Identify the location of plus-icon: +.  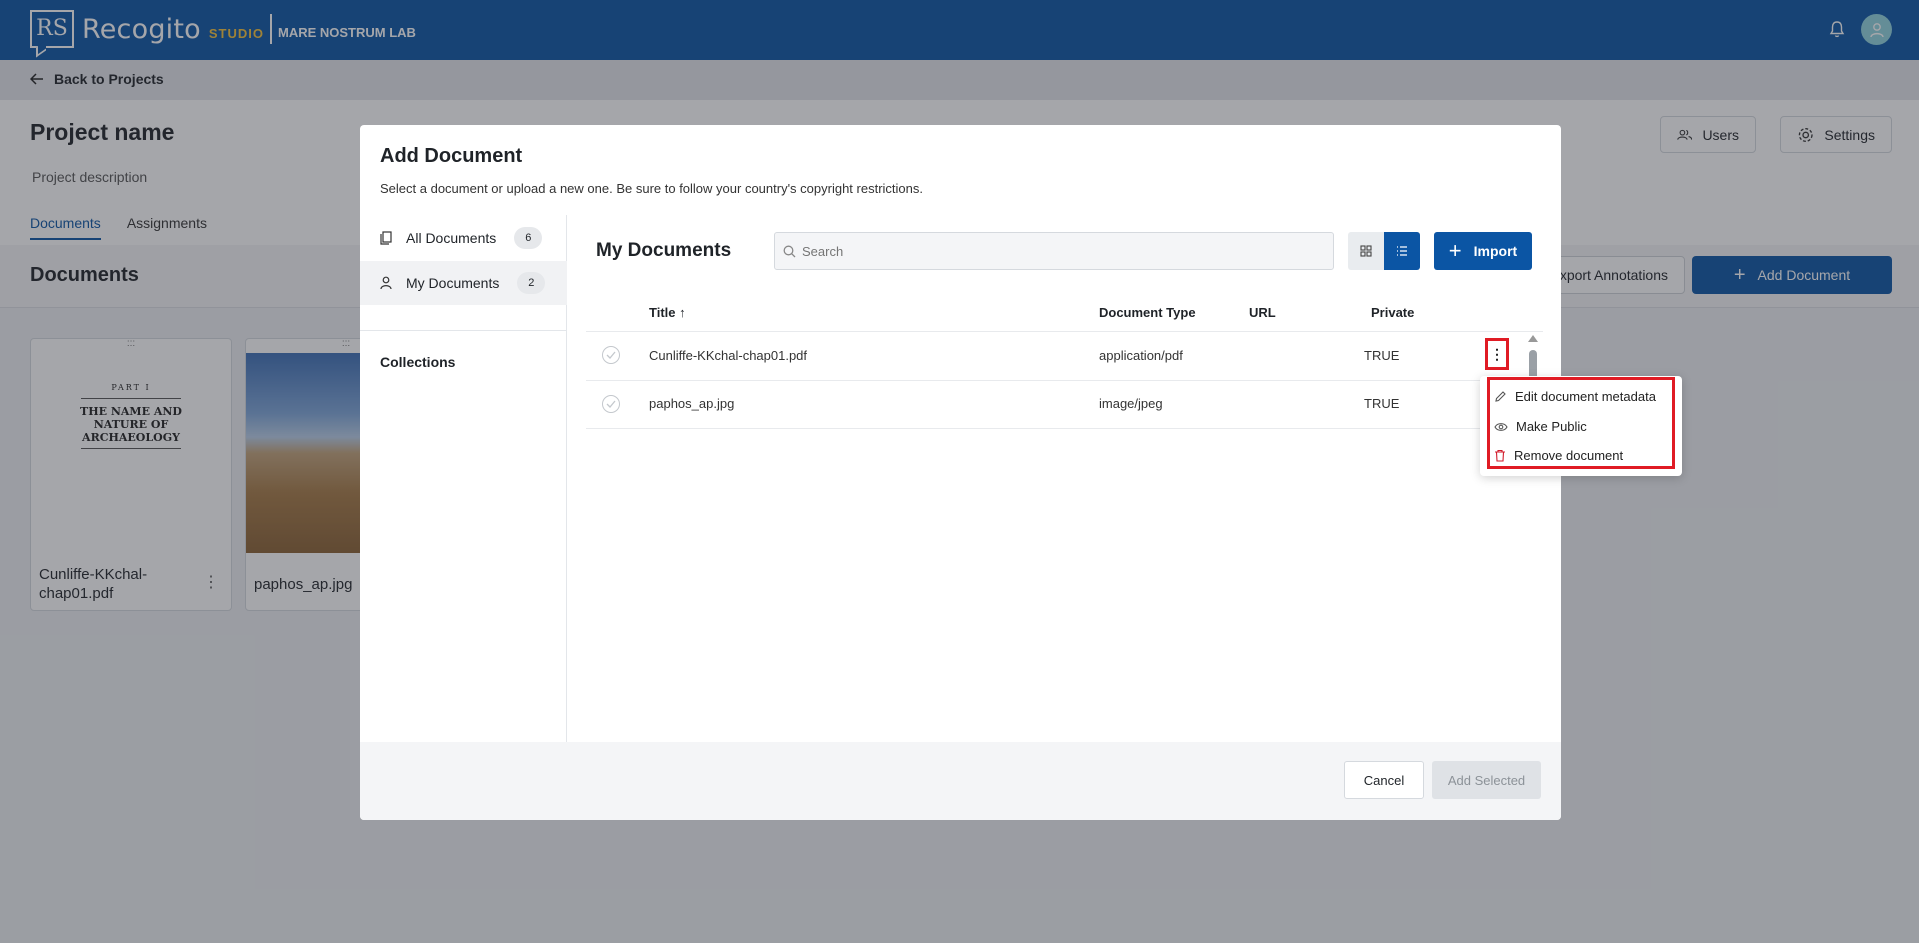
(1455, 250).